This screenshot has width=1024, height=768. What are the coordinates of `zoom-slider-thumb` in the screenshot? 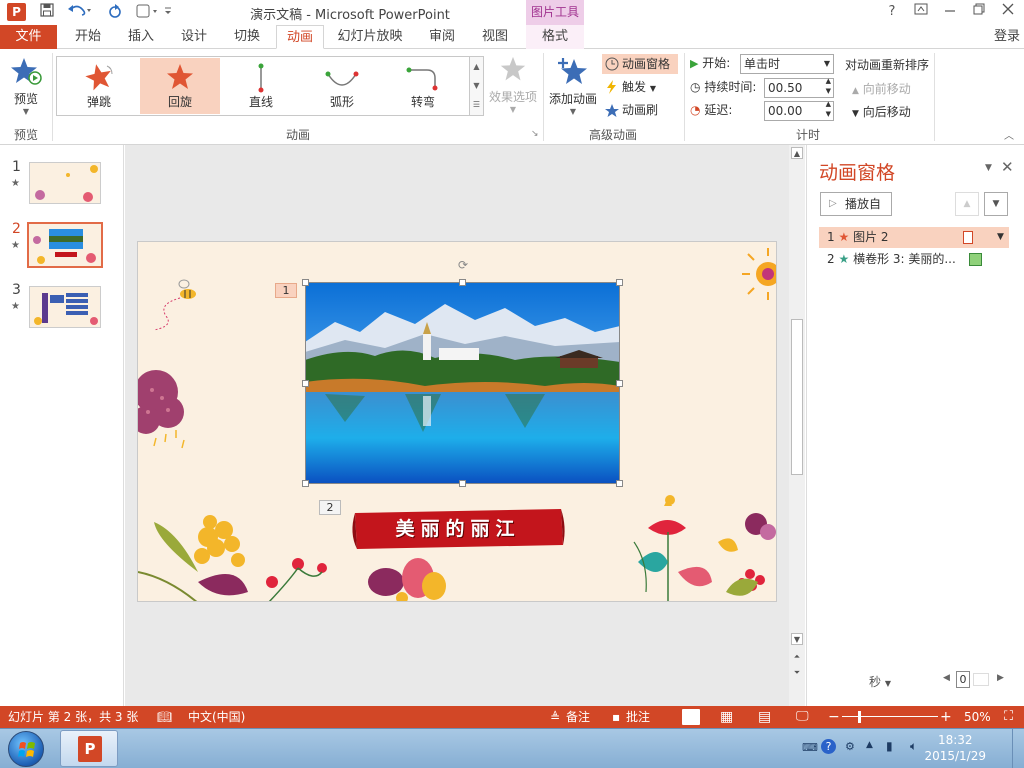 It's located at (859, 717).